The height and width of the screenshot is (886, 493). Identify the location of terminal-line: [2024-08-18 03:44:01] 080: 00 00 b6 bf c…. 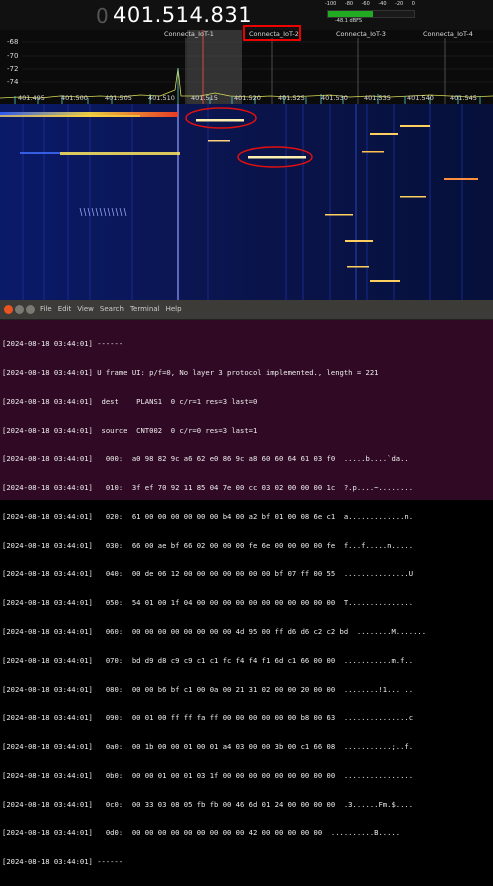
(208, 689).